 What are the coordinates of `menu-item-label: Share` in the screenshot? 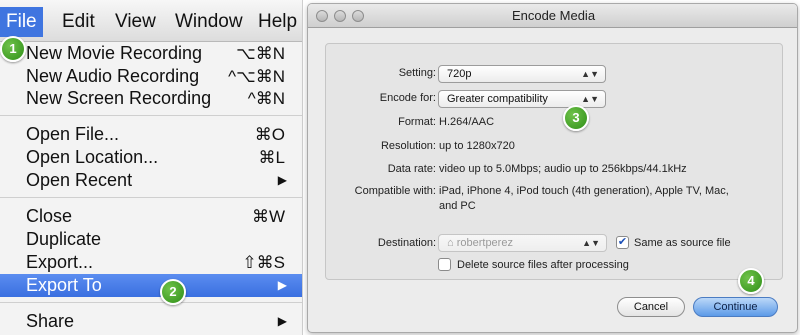 It's located at (50, 321).